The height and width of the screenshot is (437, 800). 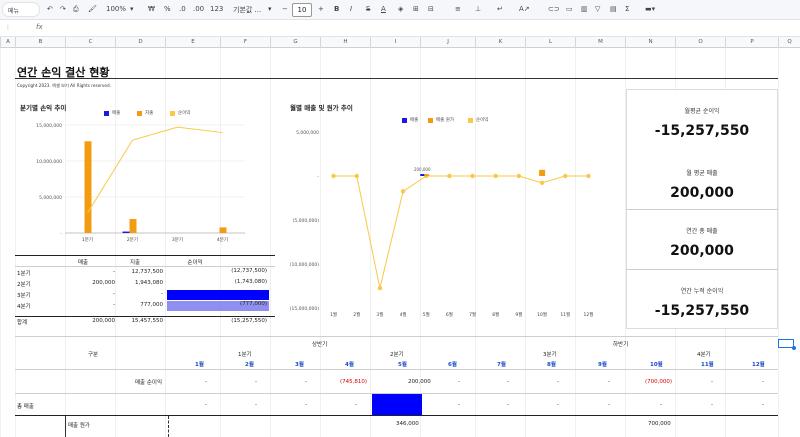 I want to click on name-box: 메뉴, so click(x=21, y=9).